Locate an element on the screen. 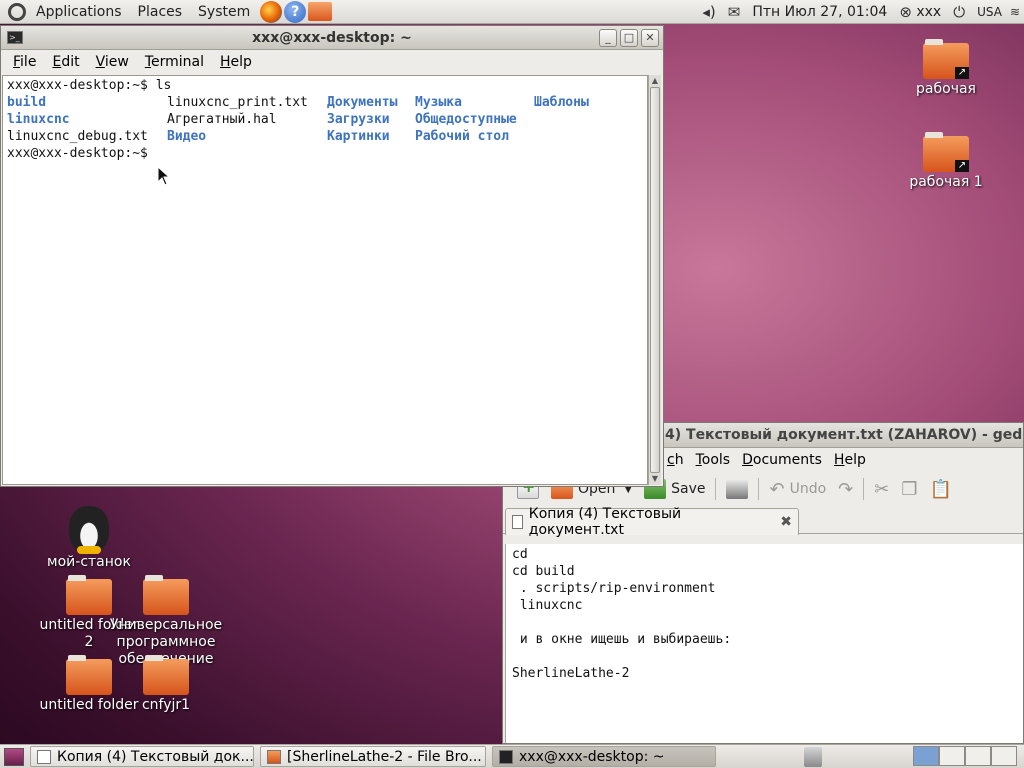 The height and width of the screenshot is (768, 1024). gedit-menu-search: ch is located at coordinates (675, 460).